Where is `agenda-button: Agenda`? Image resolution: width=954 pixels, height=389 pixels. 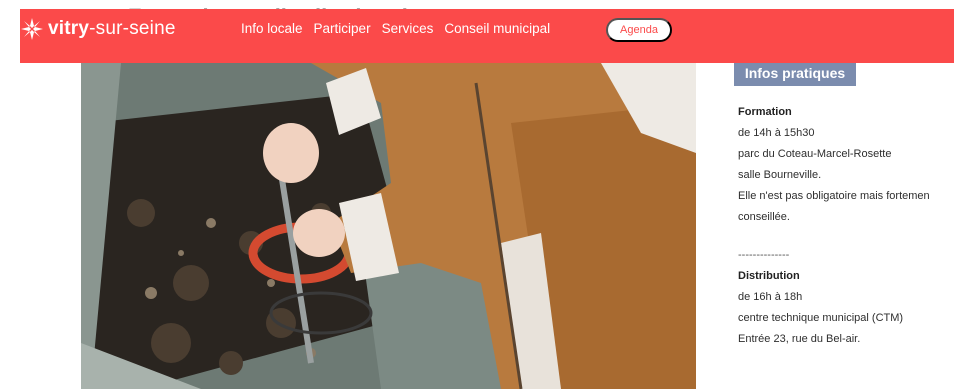
agenda-button: Agenda is located at coordinates (639, 30).